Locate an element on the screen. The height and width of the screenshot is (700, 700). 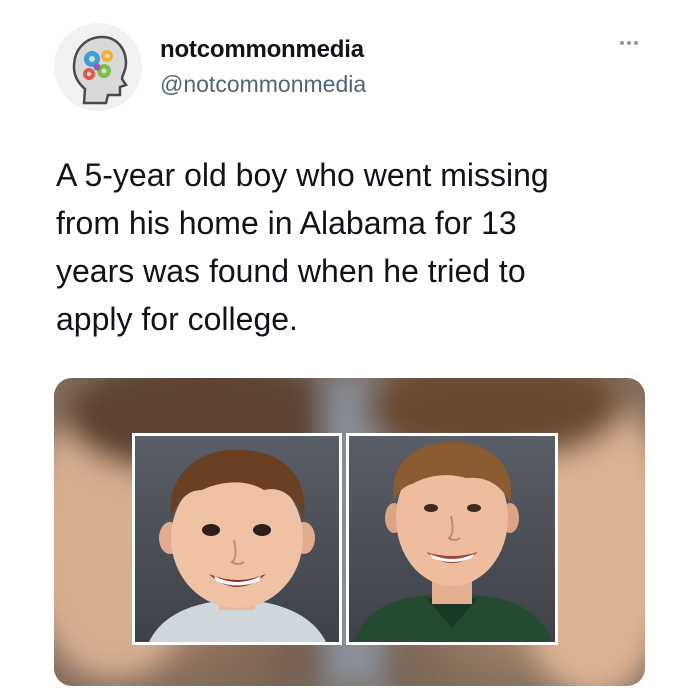
tweet-text-line: years was found when he tried to is located at coordinates (291, 271).